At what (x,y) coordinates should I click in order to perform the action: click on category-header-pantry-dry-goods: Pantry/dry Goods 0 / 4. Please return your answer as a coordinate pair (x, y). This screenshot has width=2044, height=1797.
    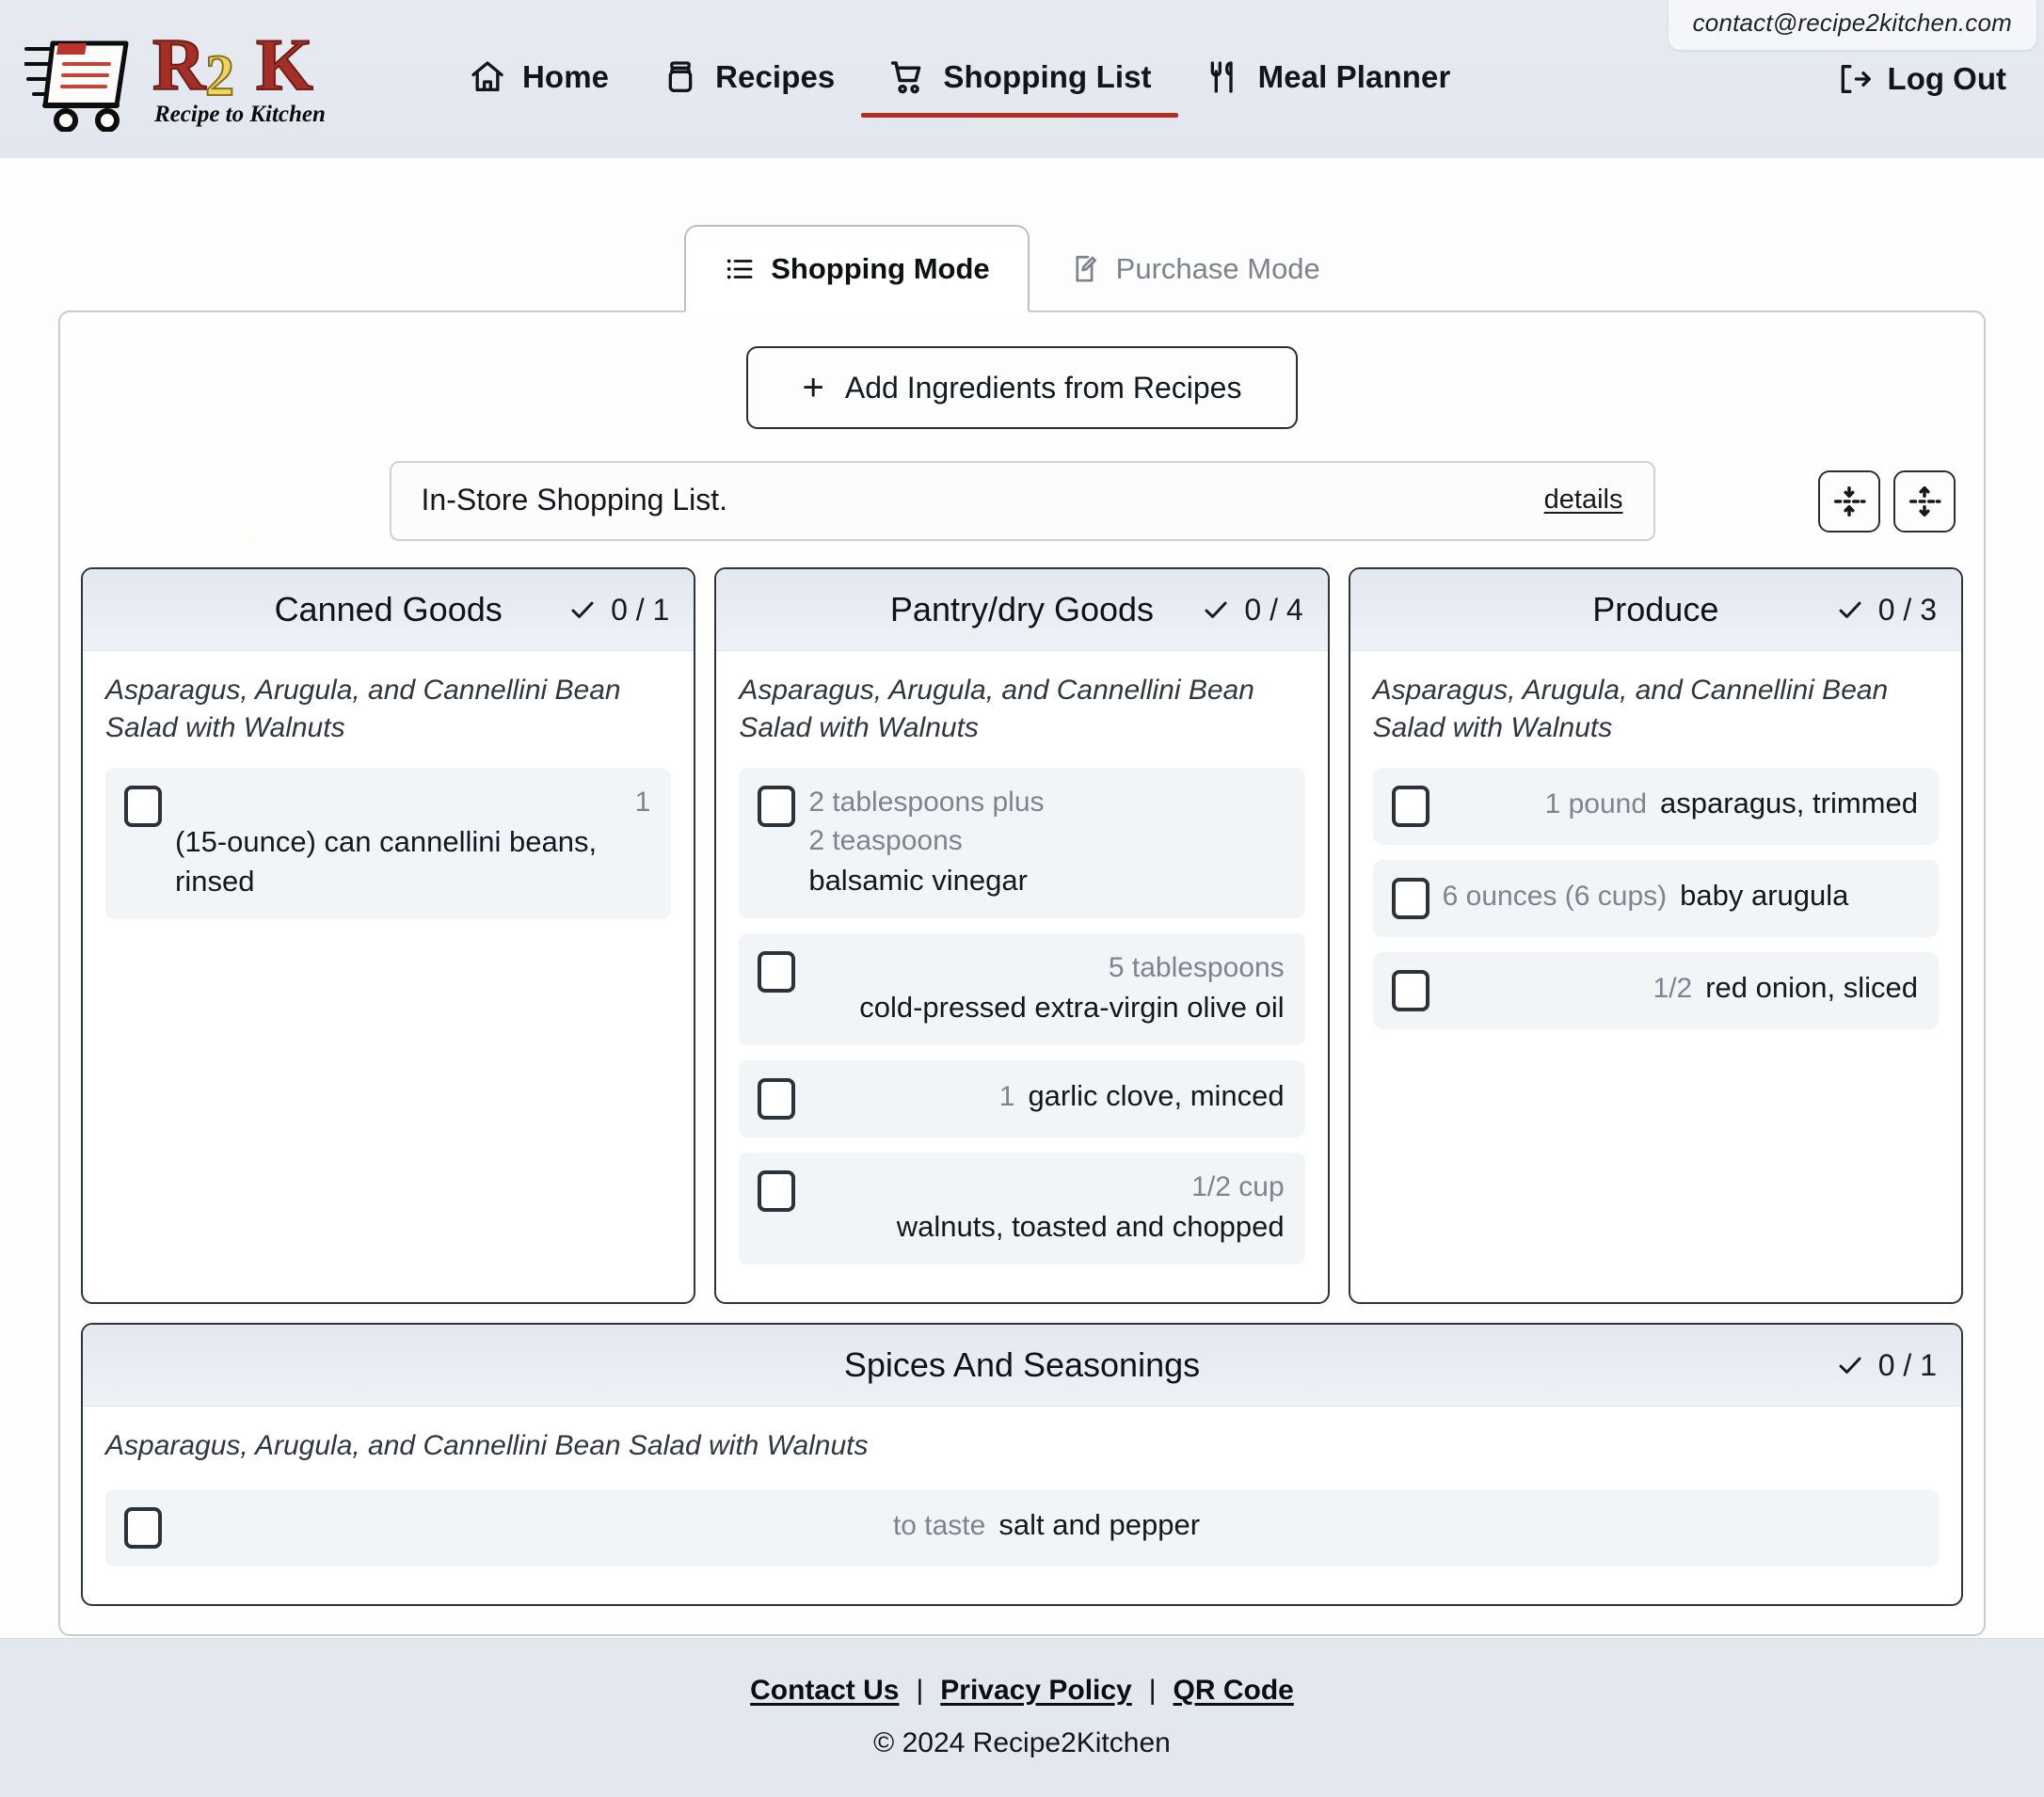
    Looking at the image, I should click on (1022, 610).